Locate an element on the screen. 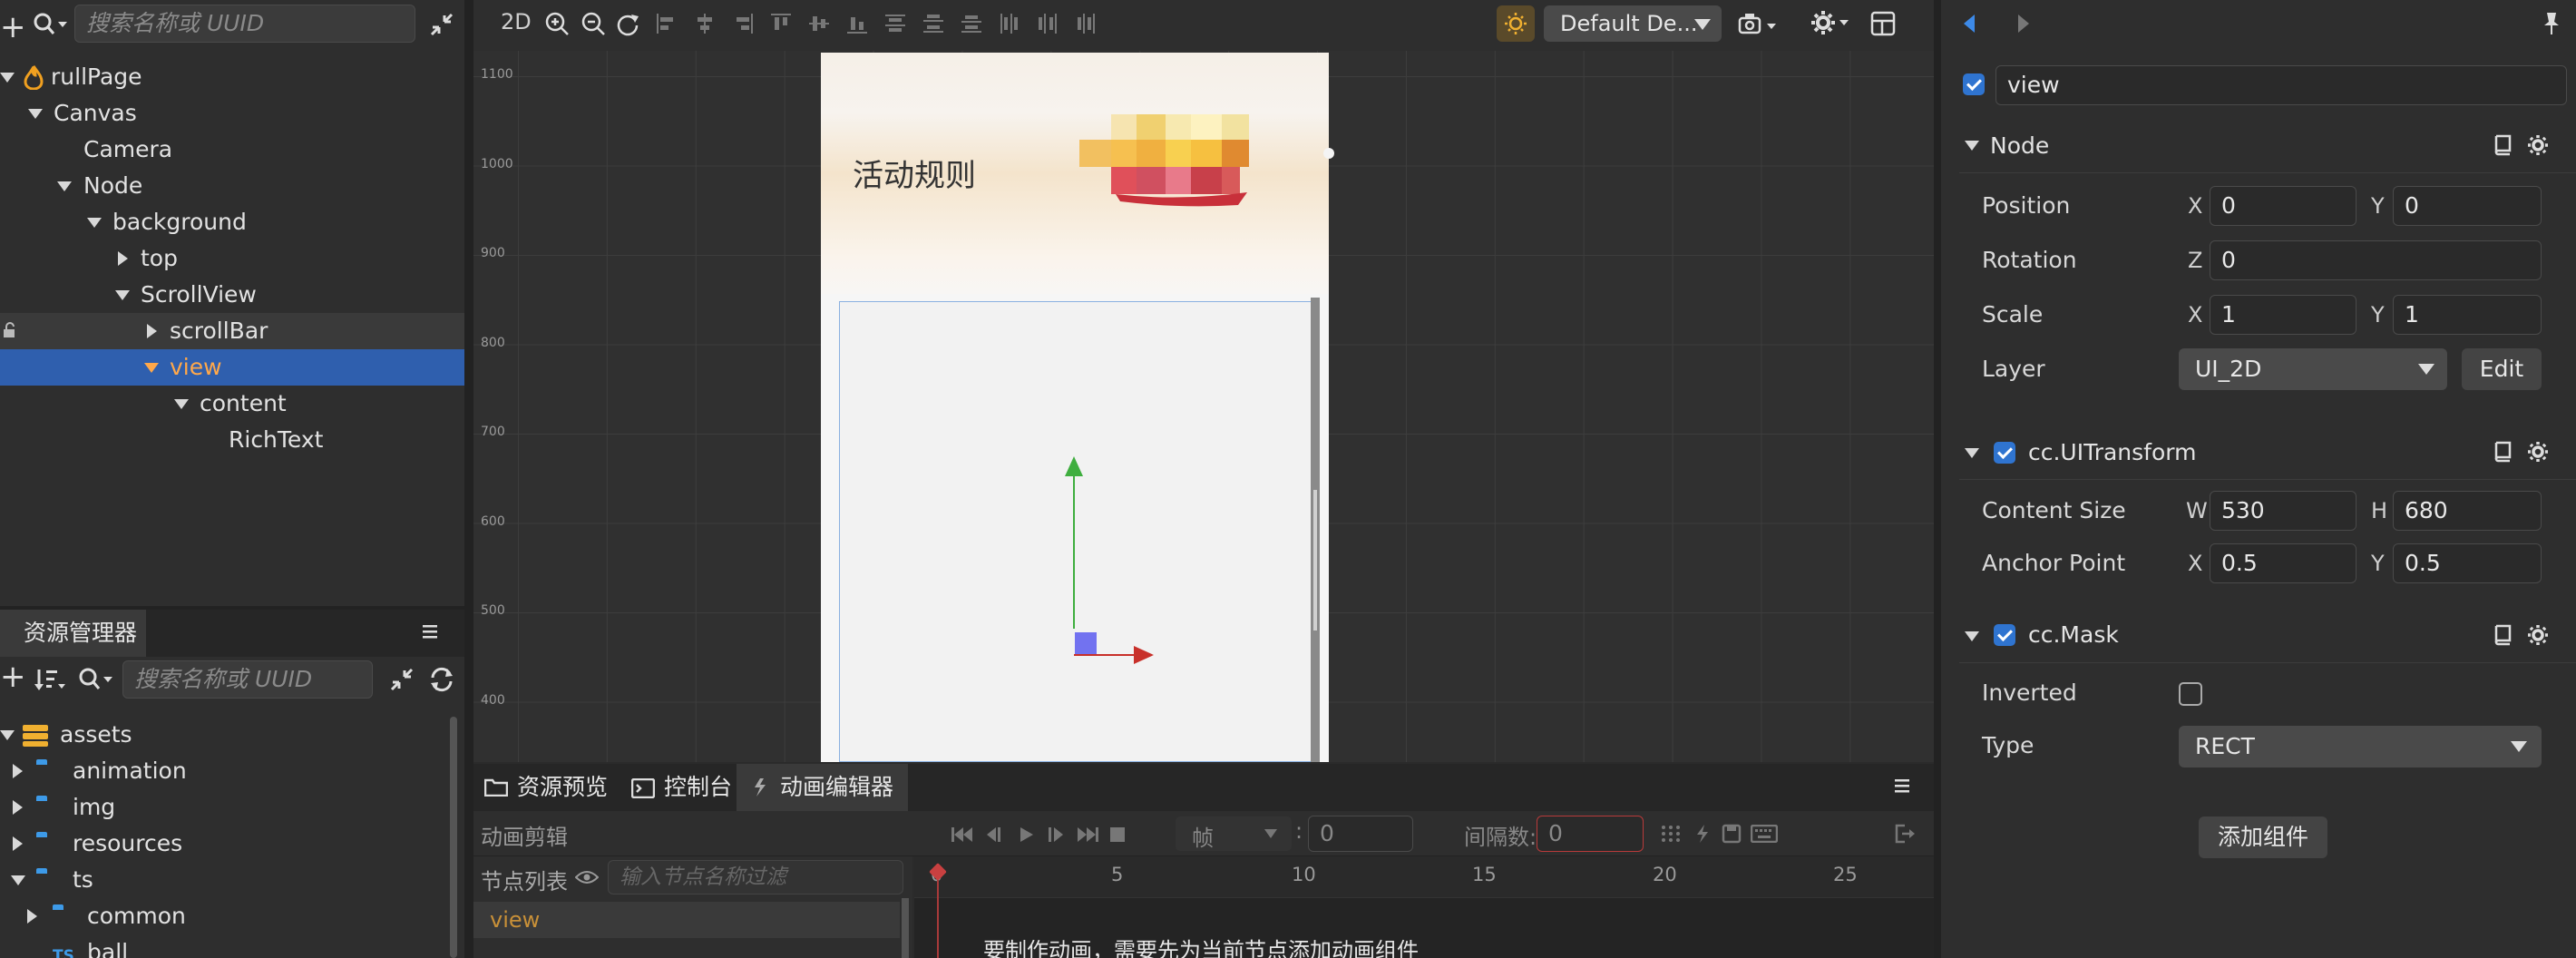 The image size is (2576, 958). content-size-h-input: 680 is located at coordinates (2467, 511).